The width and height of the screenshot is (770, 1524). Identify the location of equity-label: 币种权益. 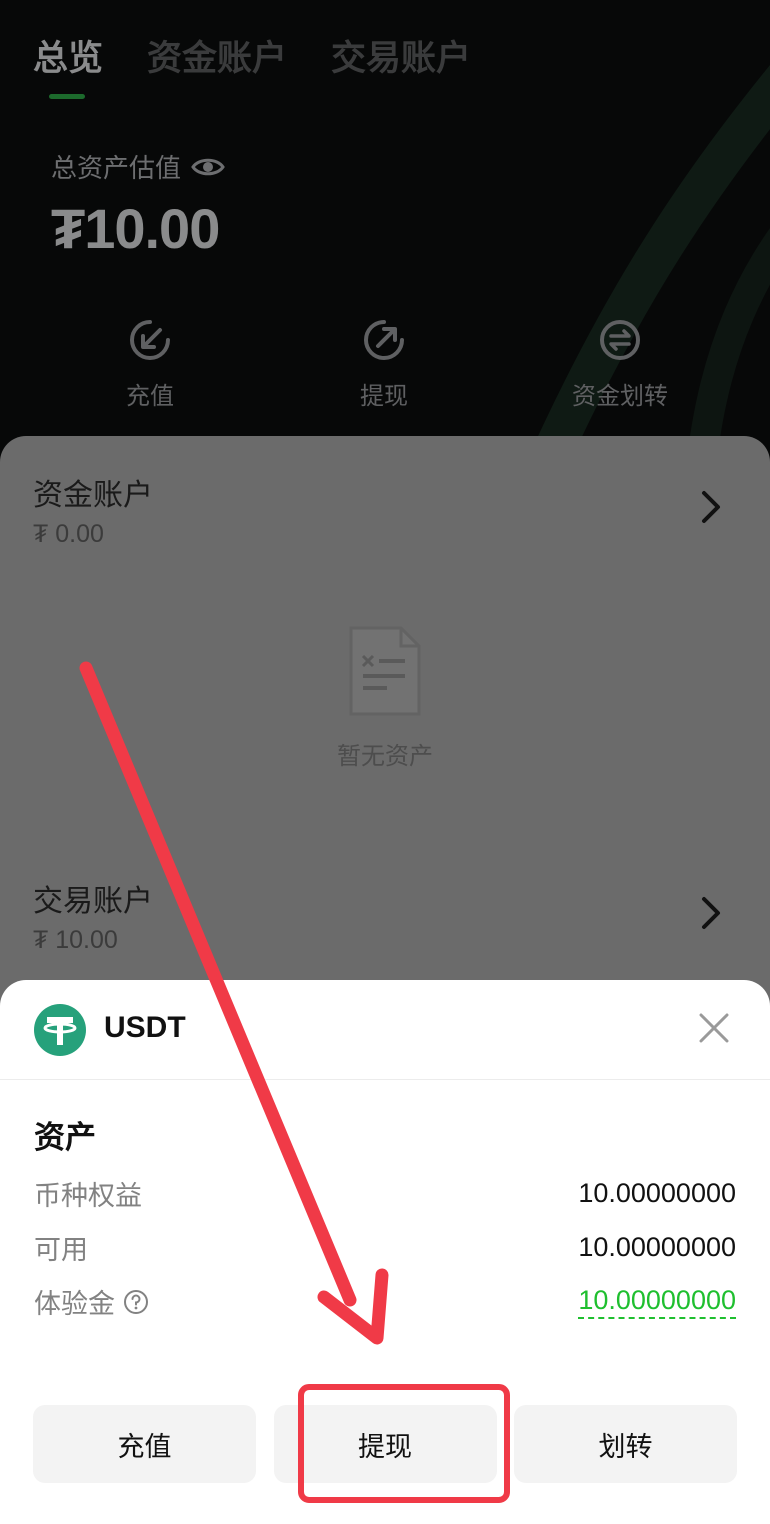
(88, 1196).